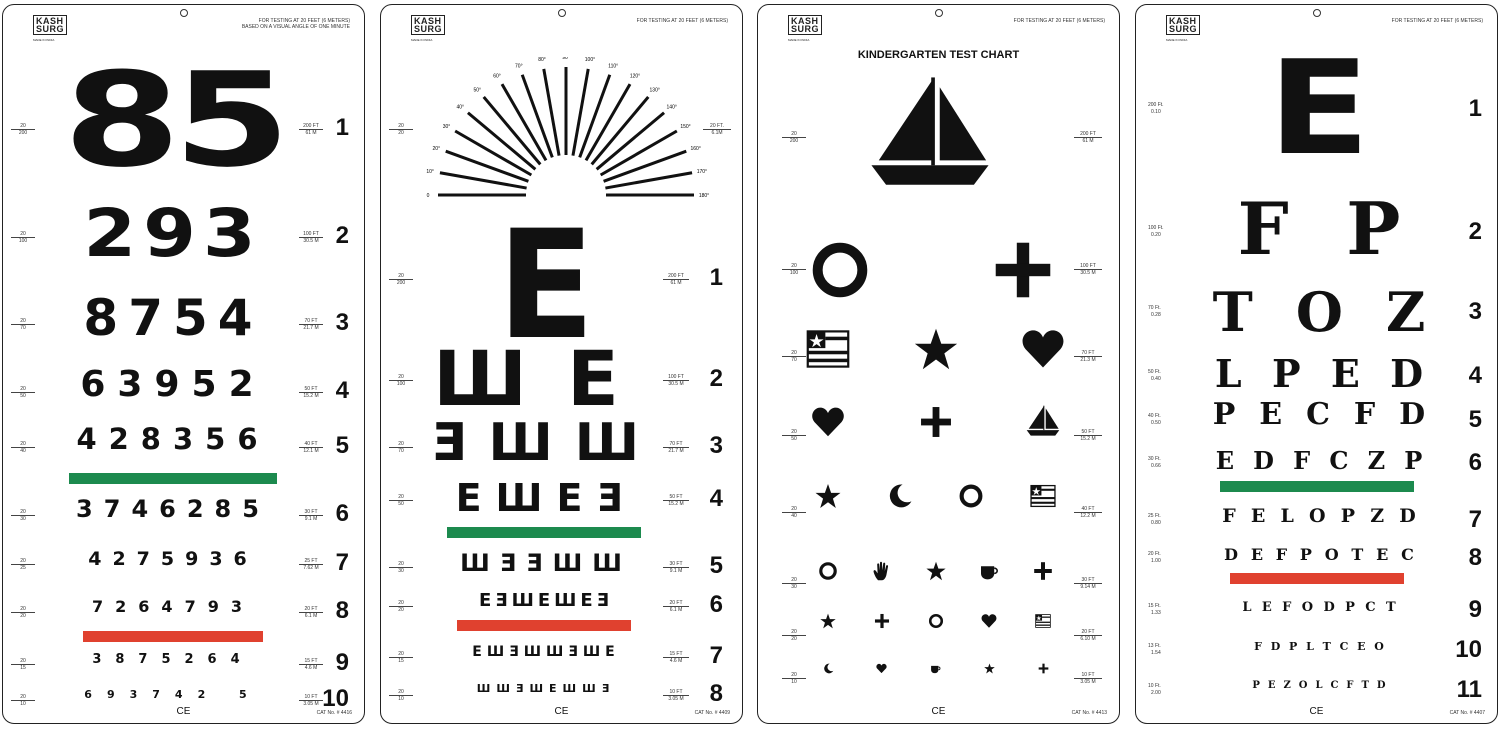  I want to click on hand-icon, so click(882, 573).